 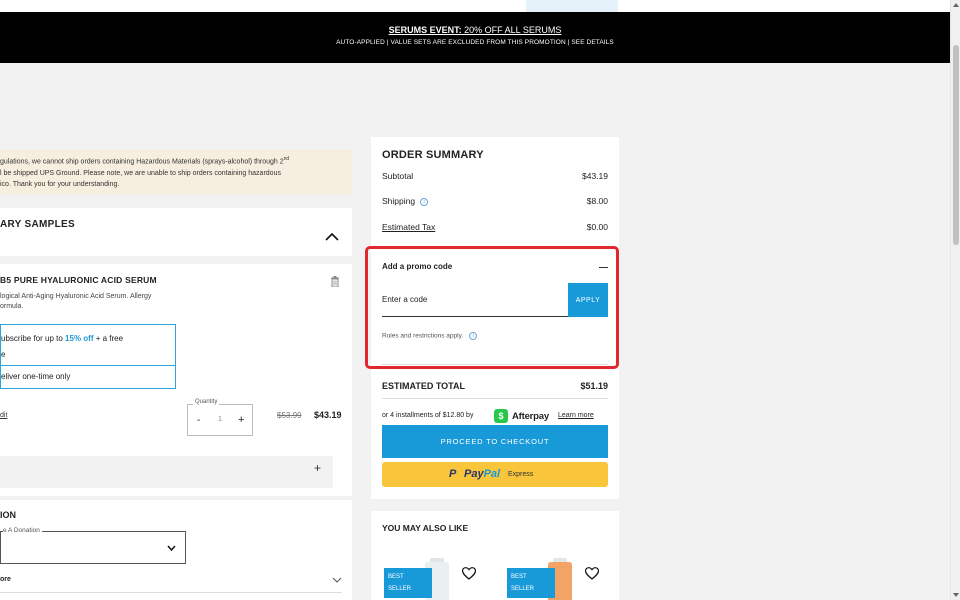 I want to click on paypal-express-button: P PayPal Express, so click(x=495, y=474).